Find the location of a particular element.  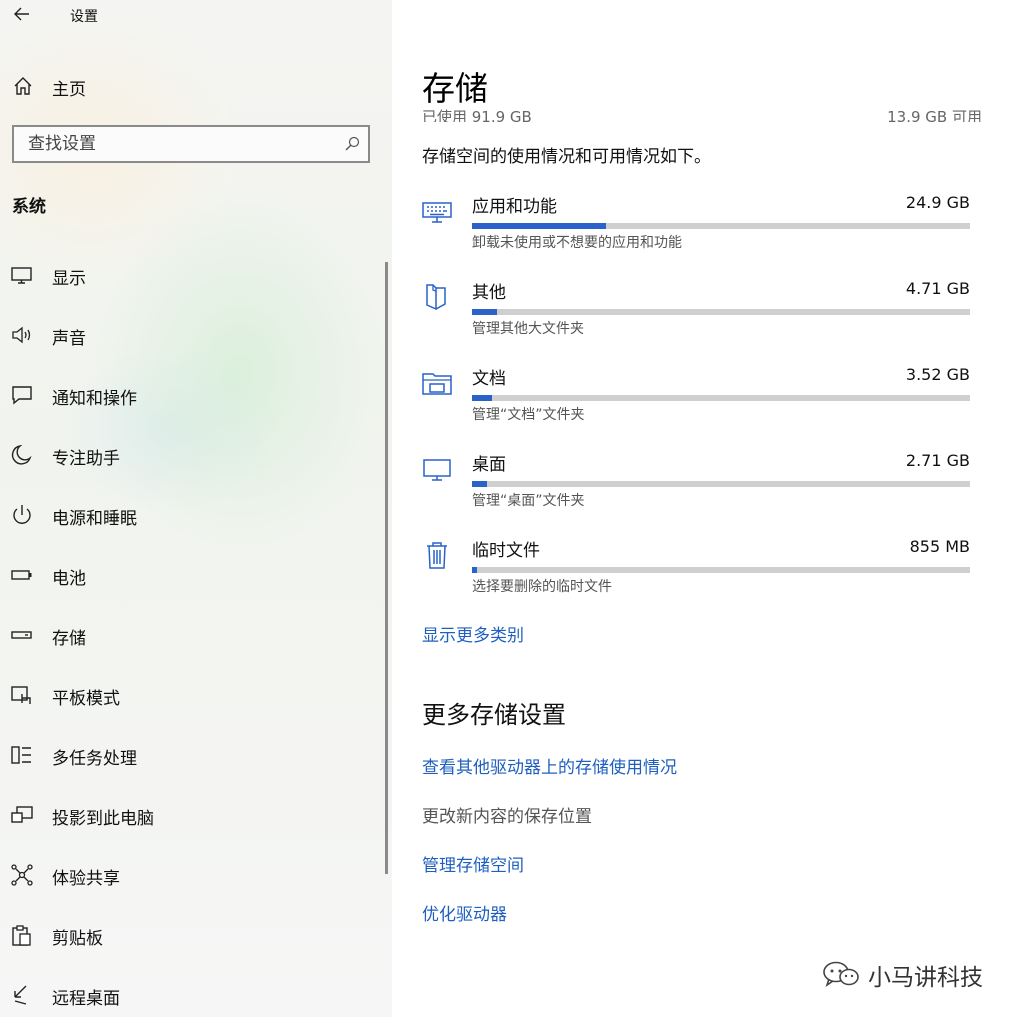

change-save-location-link: 更改新内容的保存位置 is located at coordinates (507, 814).